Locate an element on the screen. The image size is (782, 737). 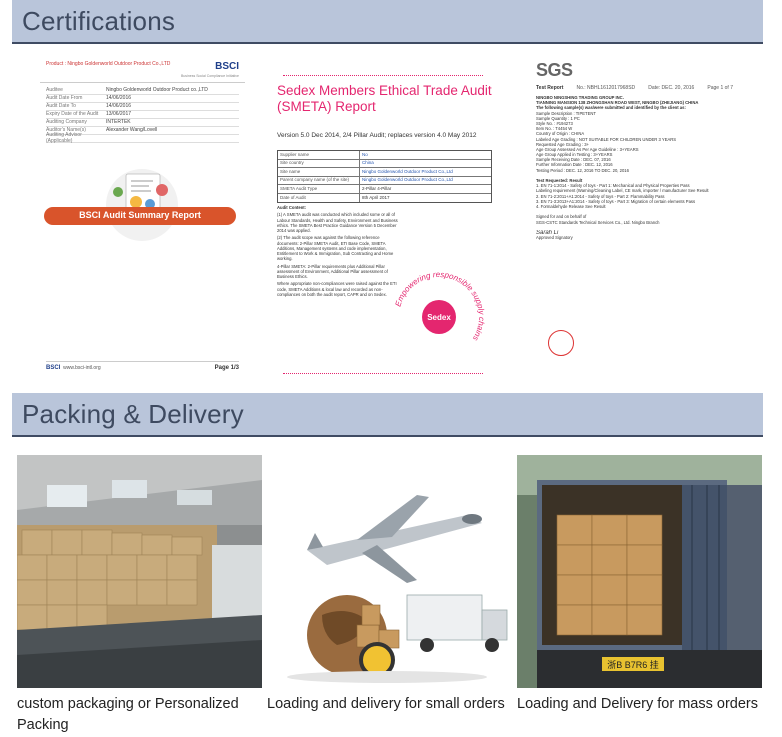
caption-custom-packaging: custom packaging or Personalized Packing is located at coordinates (128, 714).